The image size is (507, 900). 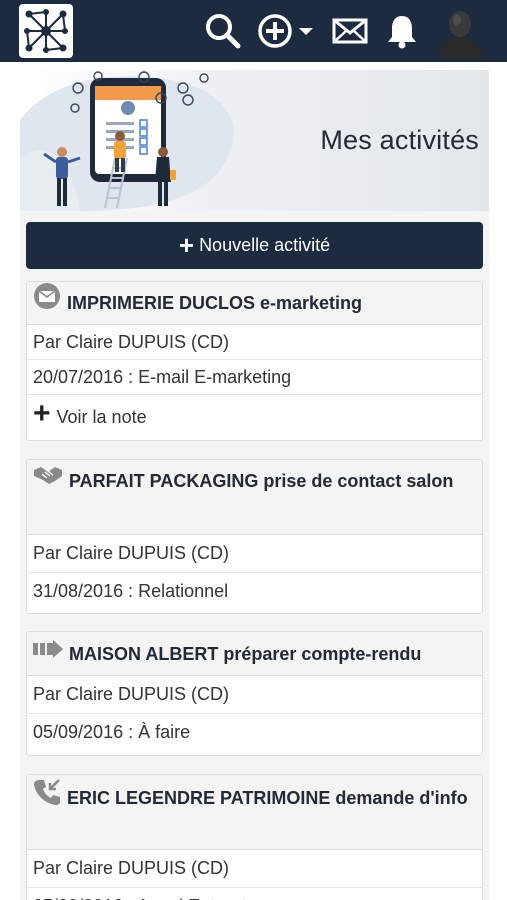 I want to click on mail-icon, so click(x=350, y=31).